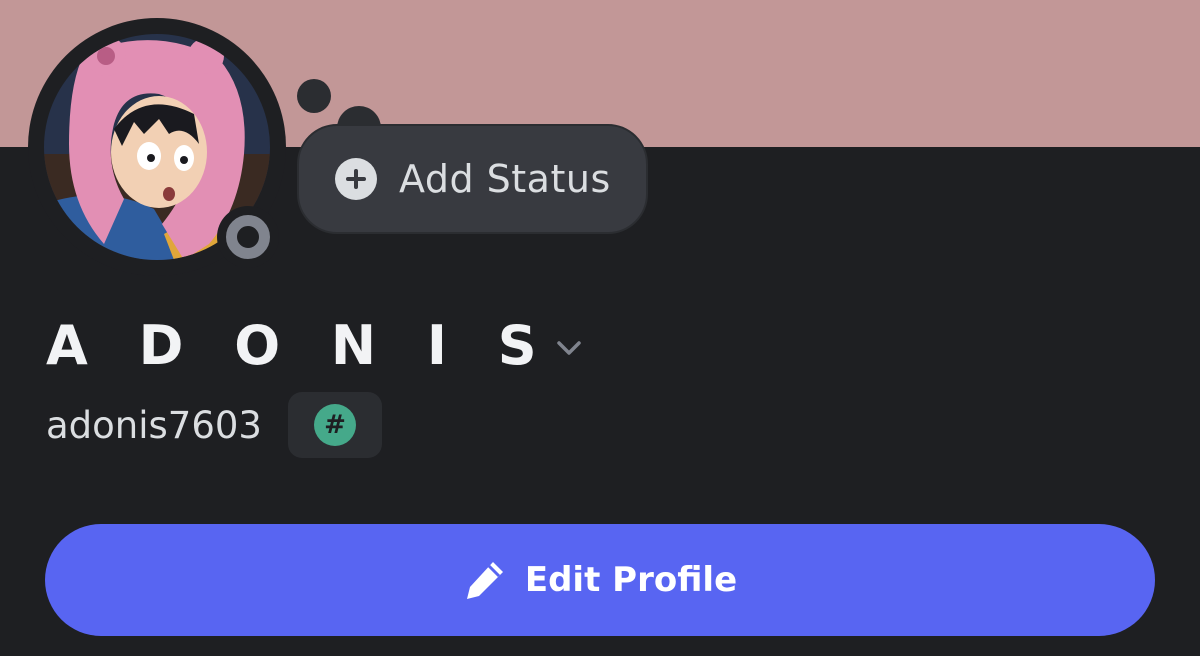 The image size is (1200, 656). I want to click on chevron-down-icon, so click(568, 348).